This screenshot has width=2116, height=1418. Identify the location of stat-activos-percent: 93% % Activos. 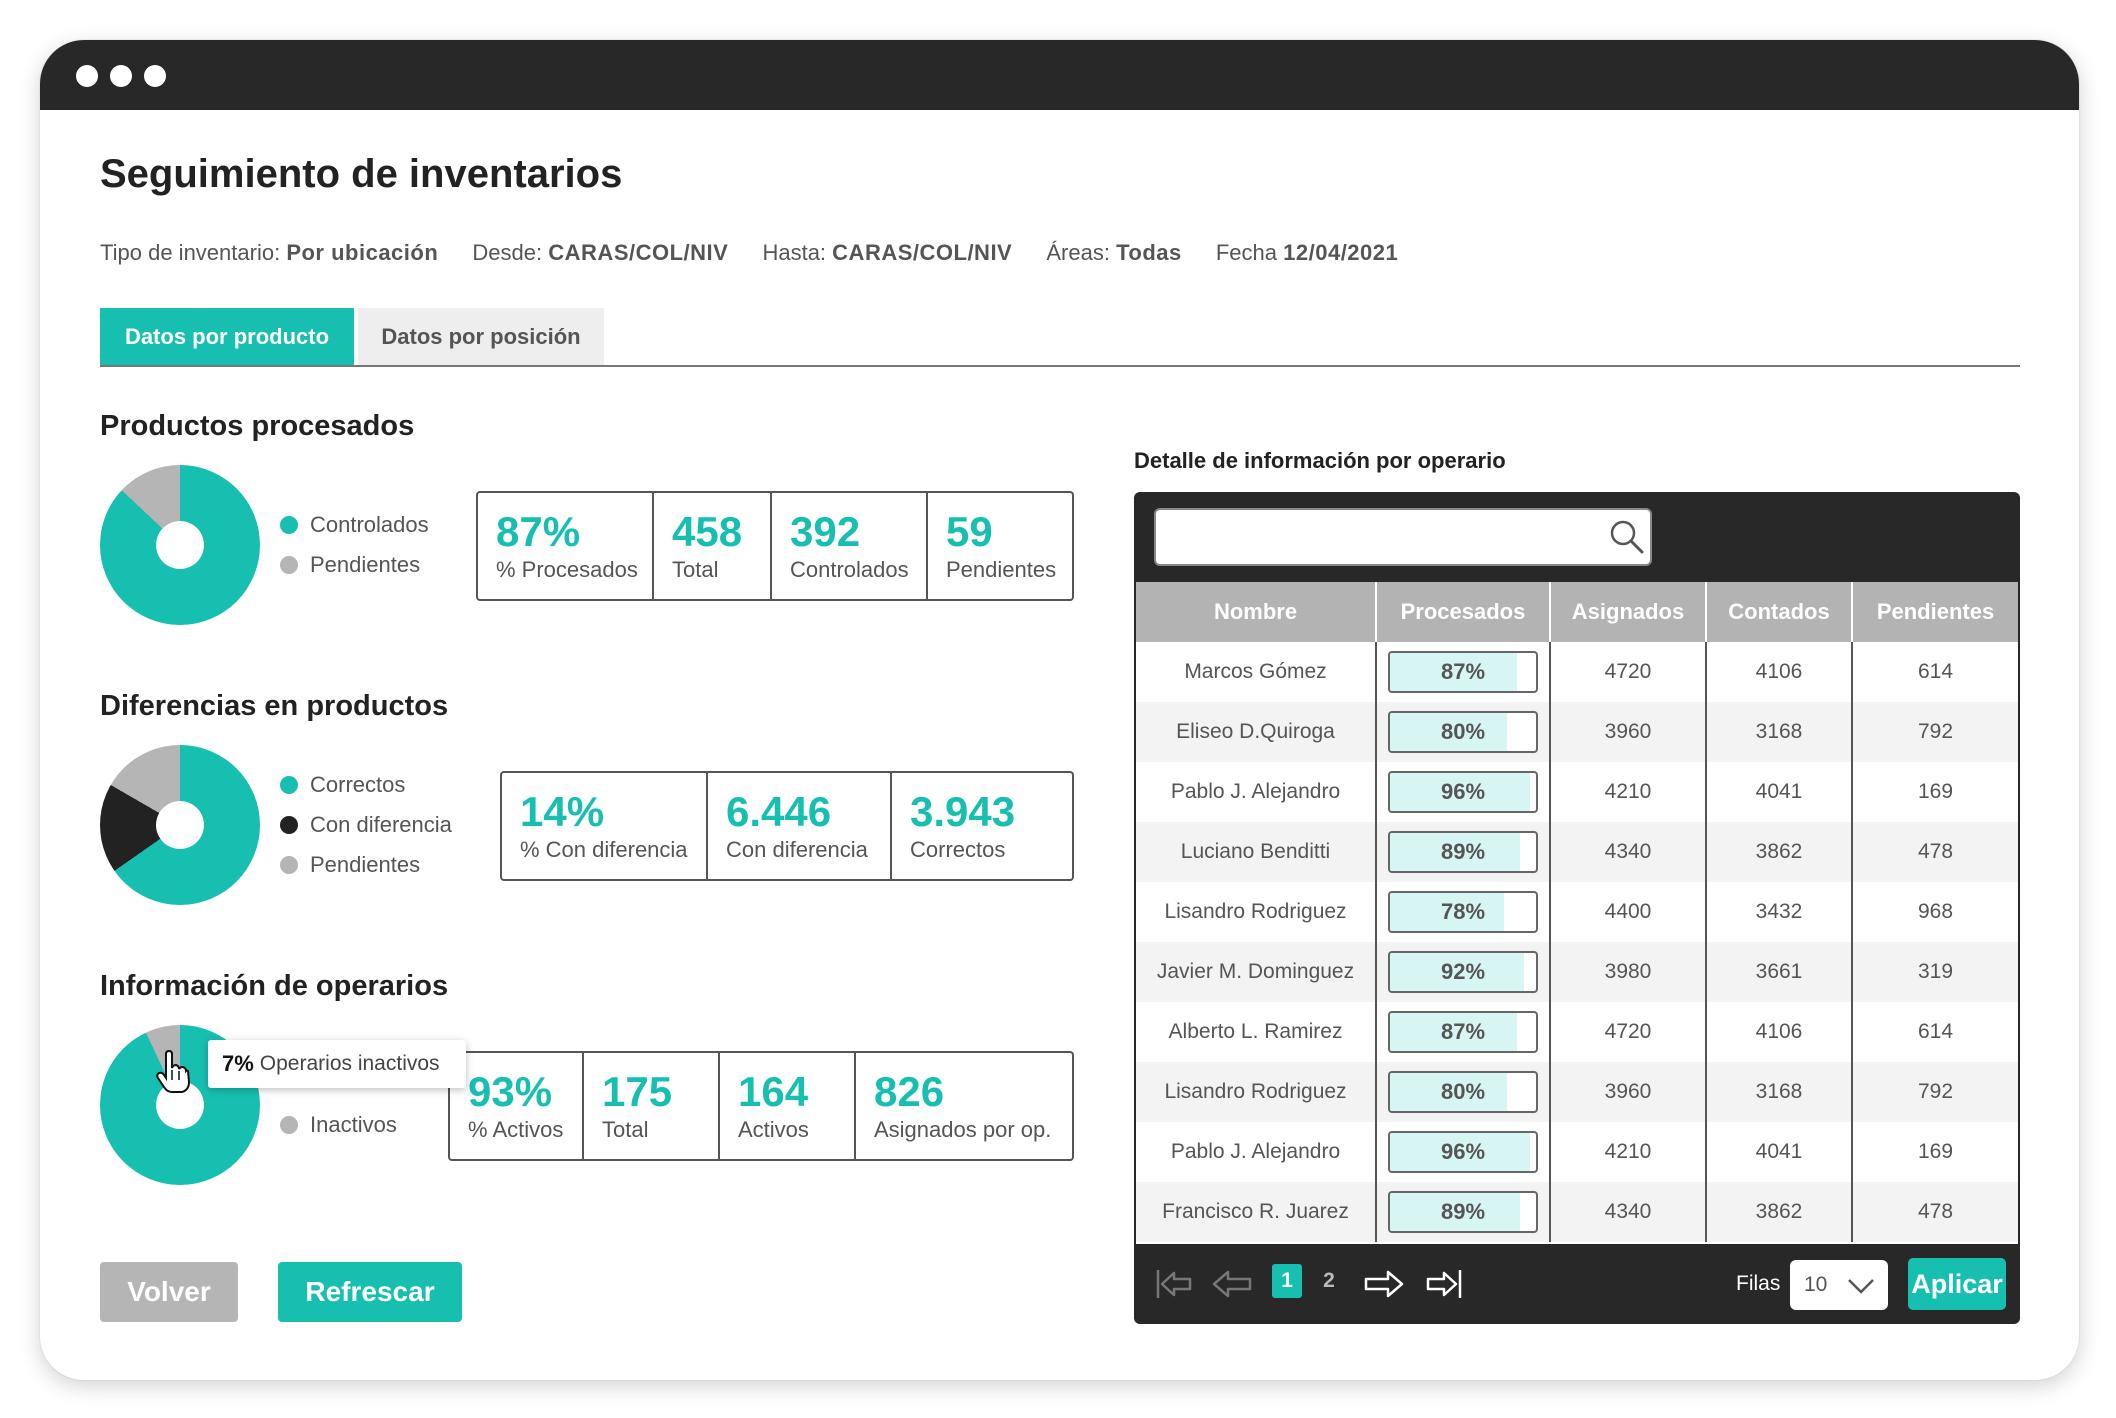
(517, 1106).